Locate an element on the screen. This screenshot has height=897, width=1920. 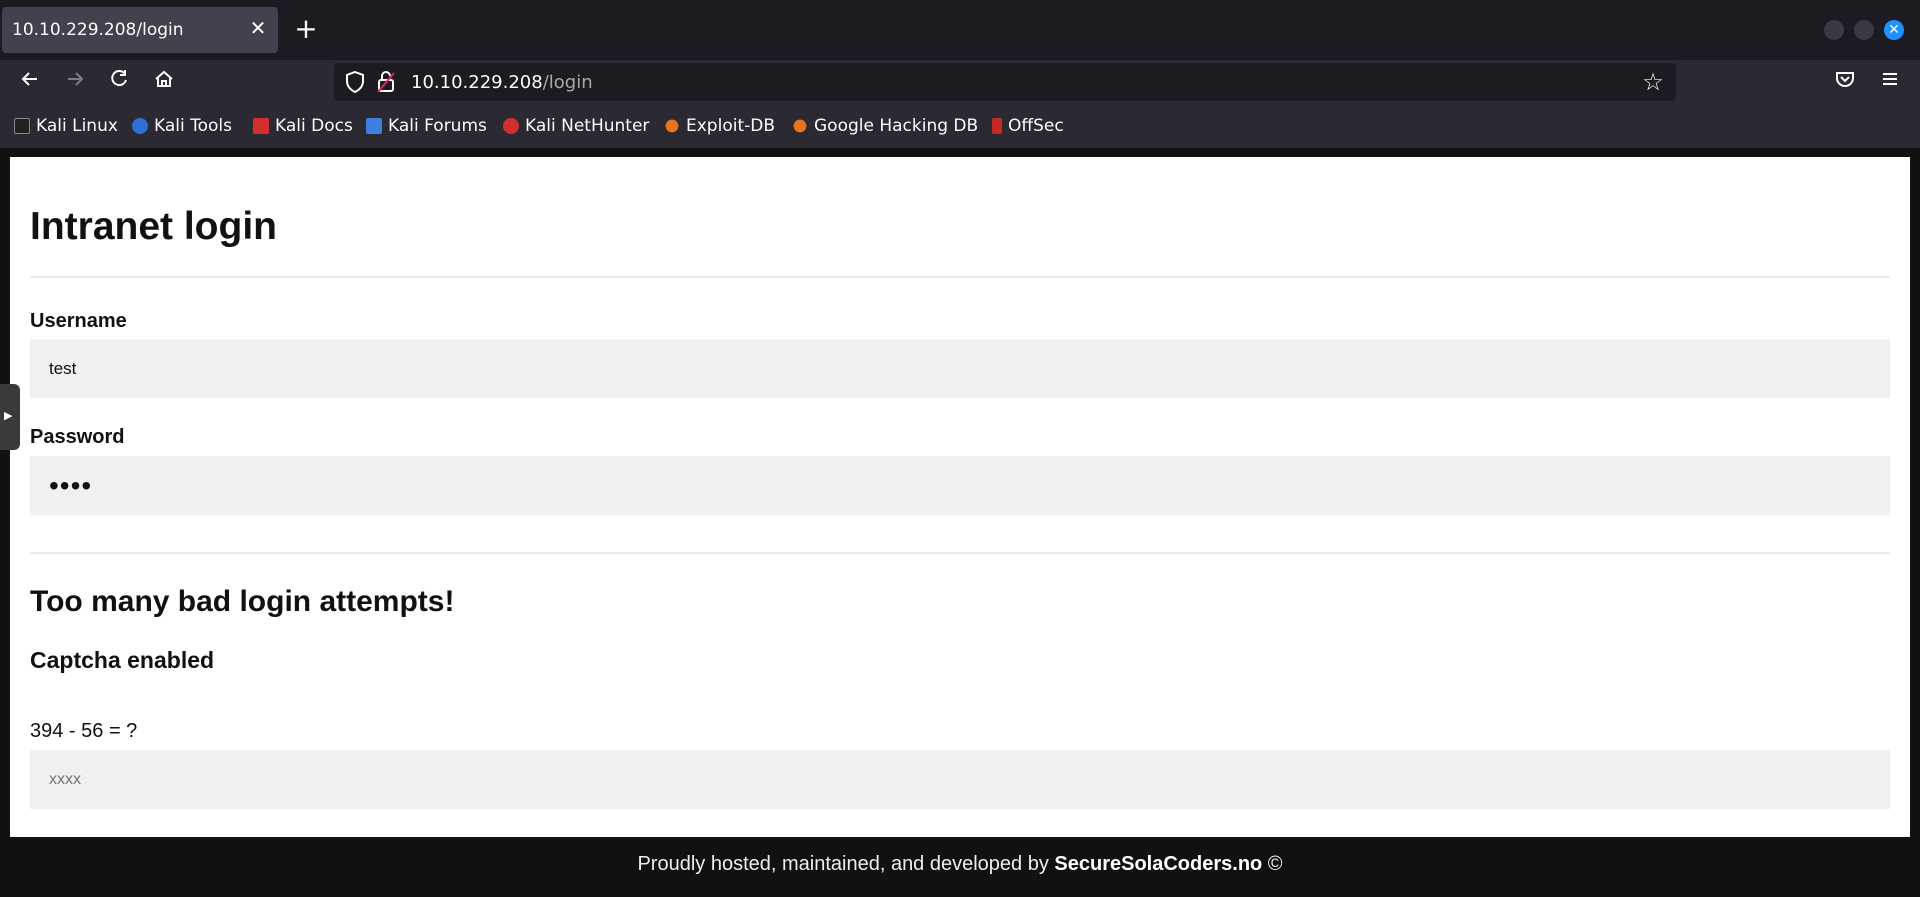
window-minimize-button is located at coordinates (1834, 30).